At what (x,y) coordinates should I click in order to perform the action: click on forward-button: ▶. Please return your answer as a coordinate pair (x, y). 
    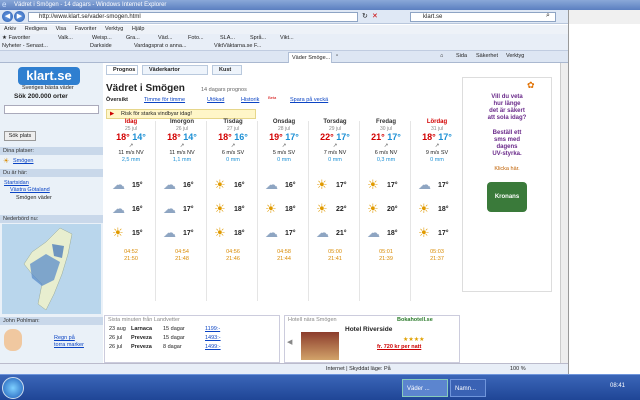
    Looking at the image, I should click on (19, 16).